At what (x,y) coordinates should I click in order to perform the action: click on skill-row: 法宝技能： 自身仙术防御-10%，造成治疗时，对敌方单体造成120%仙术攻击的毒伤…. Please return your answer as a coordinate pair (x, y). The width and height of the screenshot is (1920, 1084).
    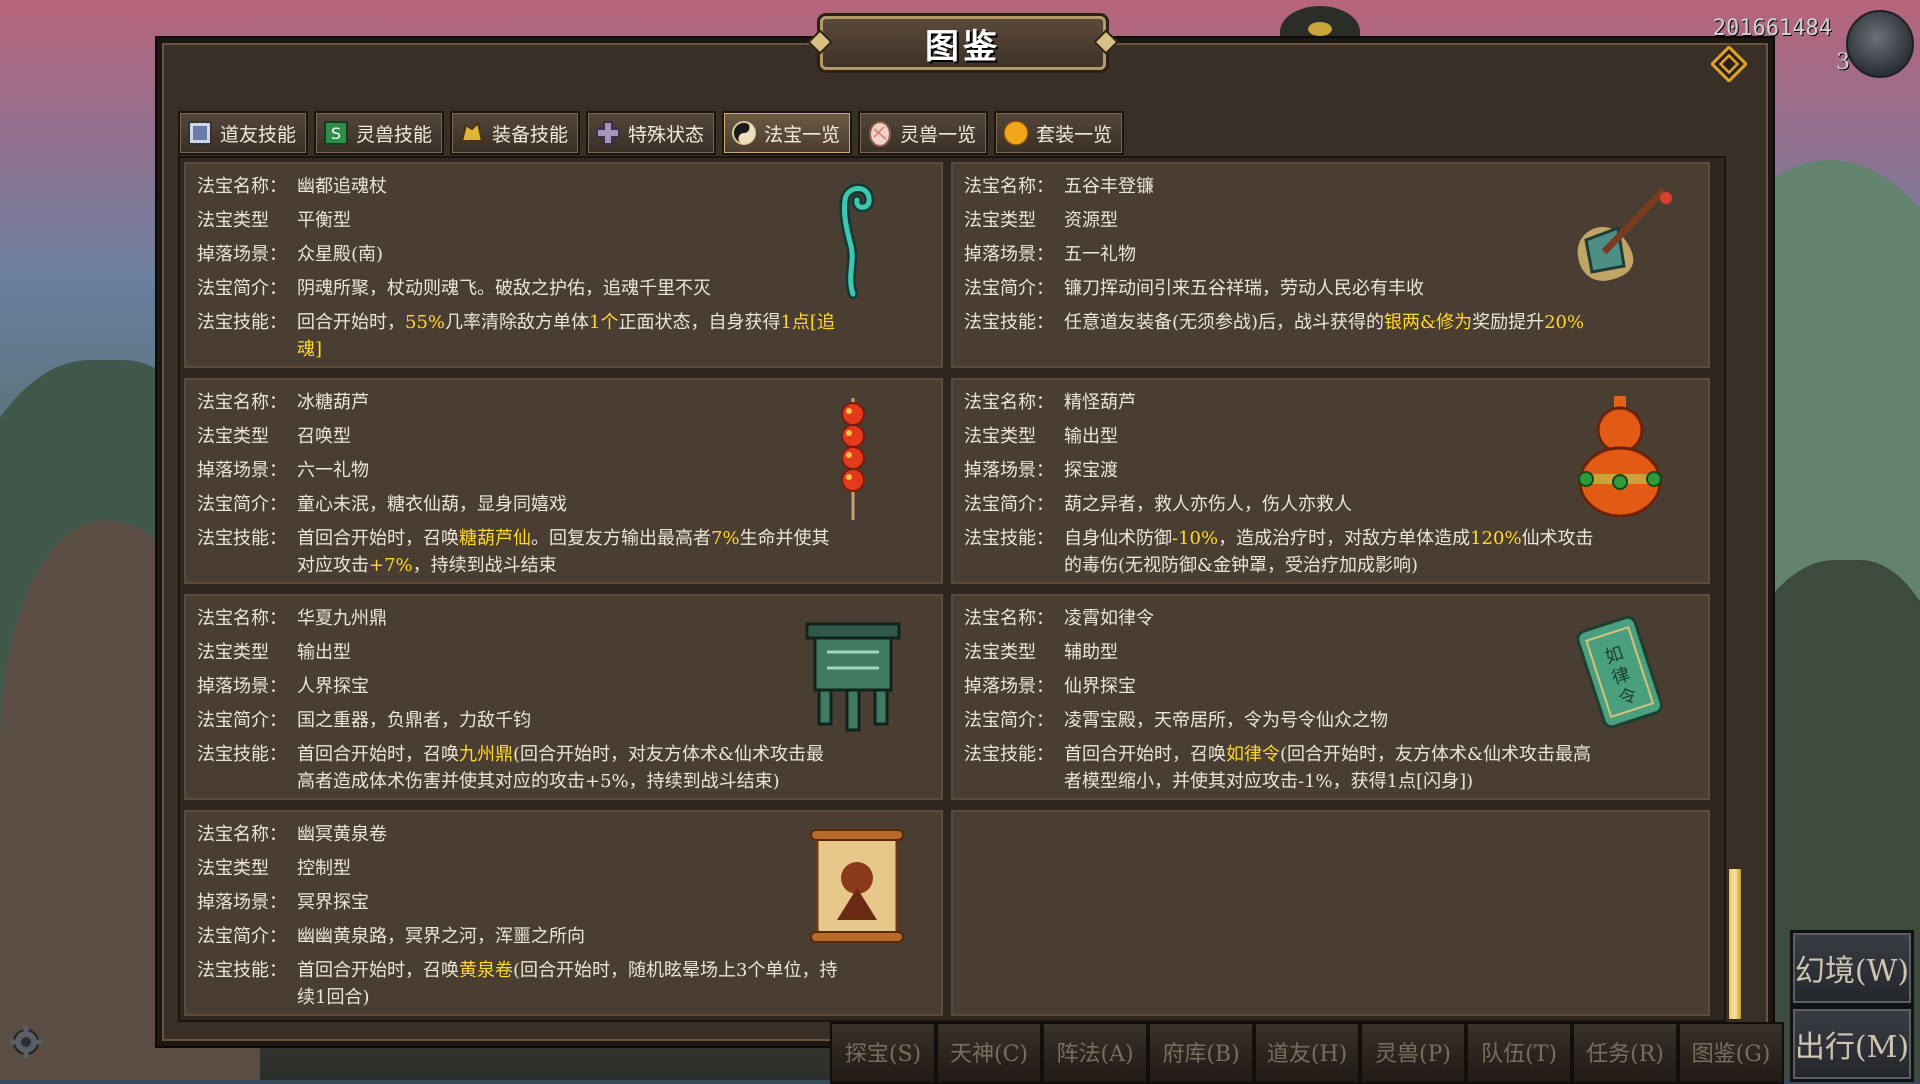
    Looking at the image, I should click on (1323, 550).